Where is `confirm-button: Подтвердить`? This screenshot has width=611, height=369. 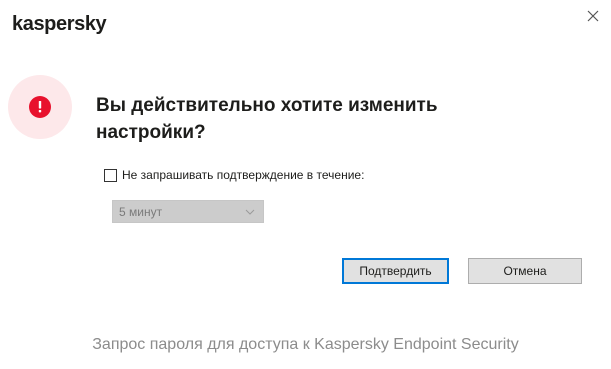 confirm-button: Подтвердить is located at coordinates (395, 271).